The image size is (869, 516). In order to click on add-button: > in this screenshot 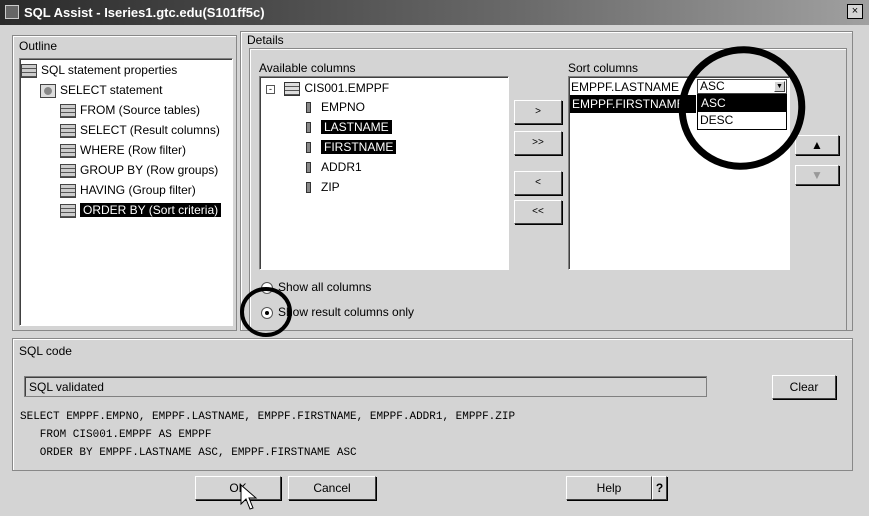, I will do `click(538, 112)`.